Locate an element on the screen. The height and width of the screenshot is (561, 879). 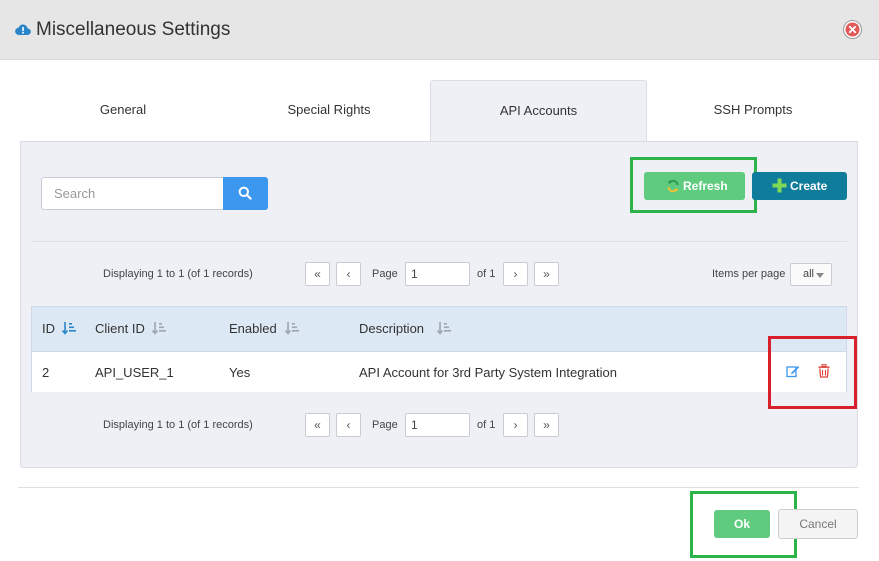
items-per-page-select: all is located at coordinates (811, 274).